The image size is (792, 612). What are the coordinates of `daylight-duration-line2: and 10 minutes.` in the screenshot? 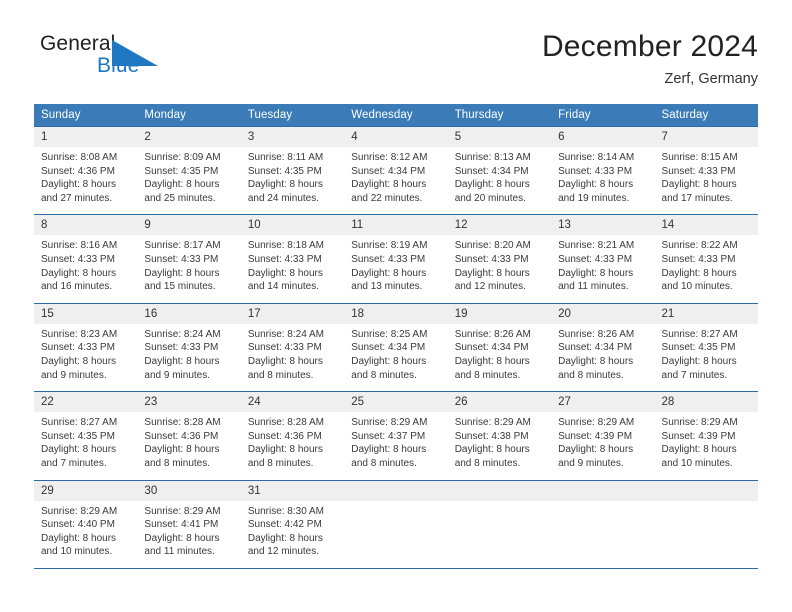 It's located at (697, 287).